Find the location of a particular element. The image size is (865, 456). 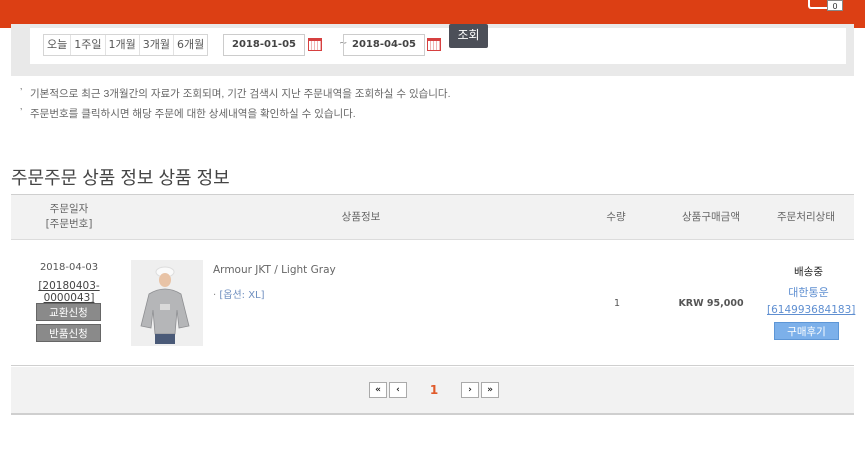

next-page-button: › is located at coordinates (470, 390).